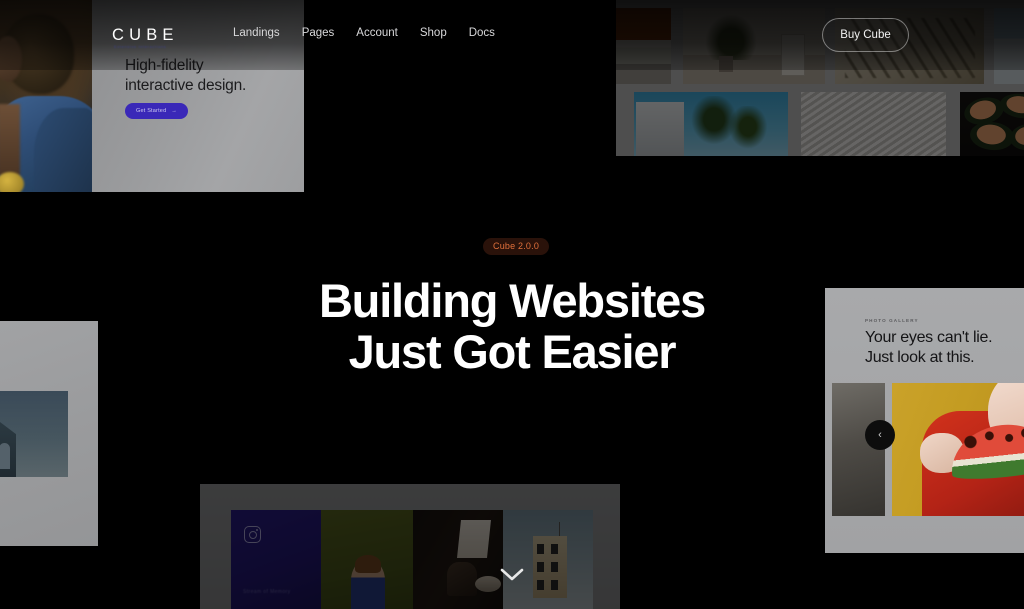 The height and width of the screenshot is (609, 1024). I want to click on instagram-label: Stream of Memory, so click(267, 592).